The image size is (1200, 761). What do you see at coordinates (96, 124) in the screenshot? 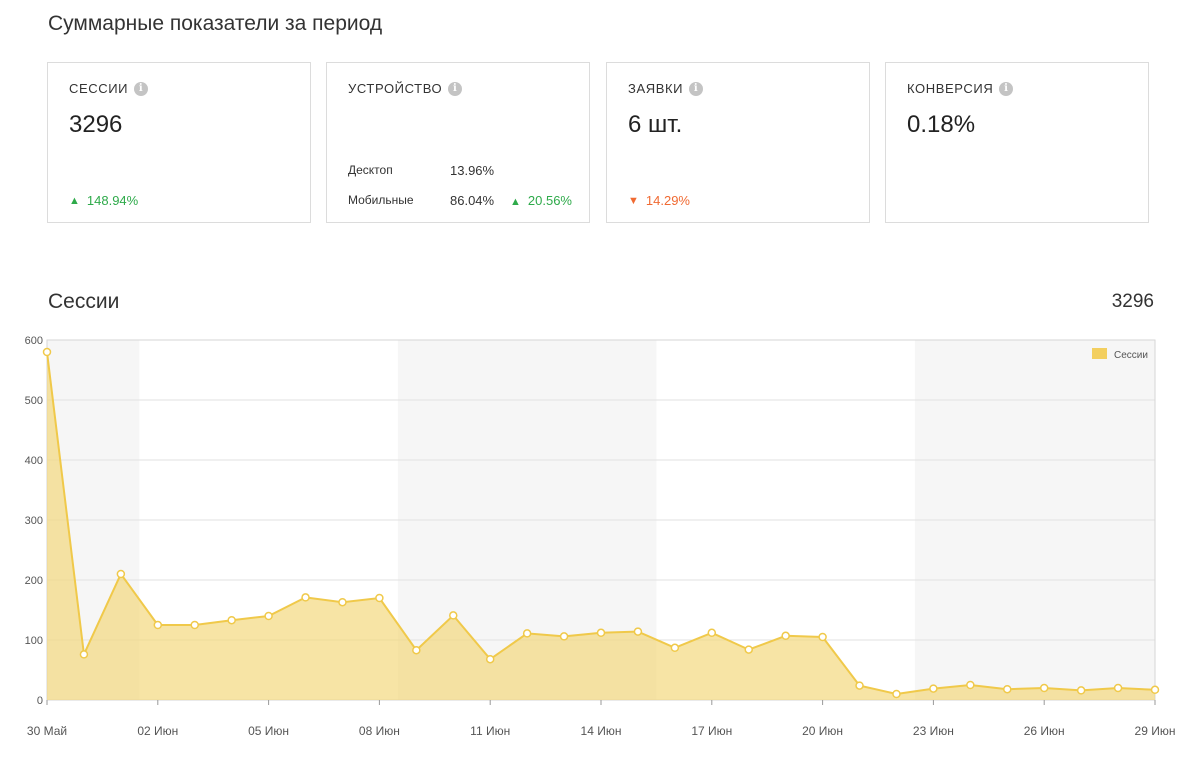
I see `sessions-value: 3296` at bounding box center [96, 124].